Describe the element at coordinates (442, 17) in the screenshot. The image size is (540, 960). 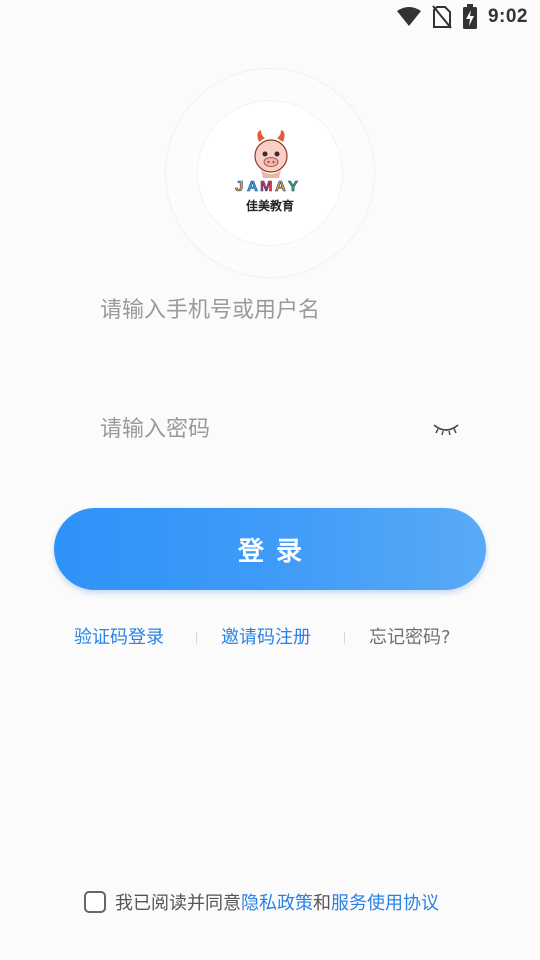
I see `no-sim-icon` at that location.